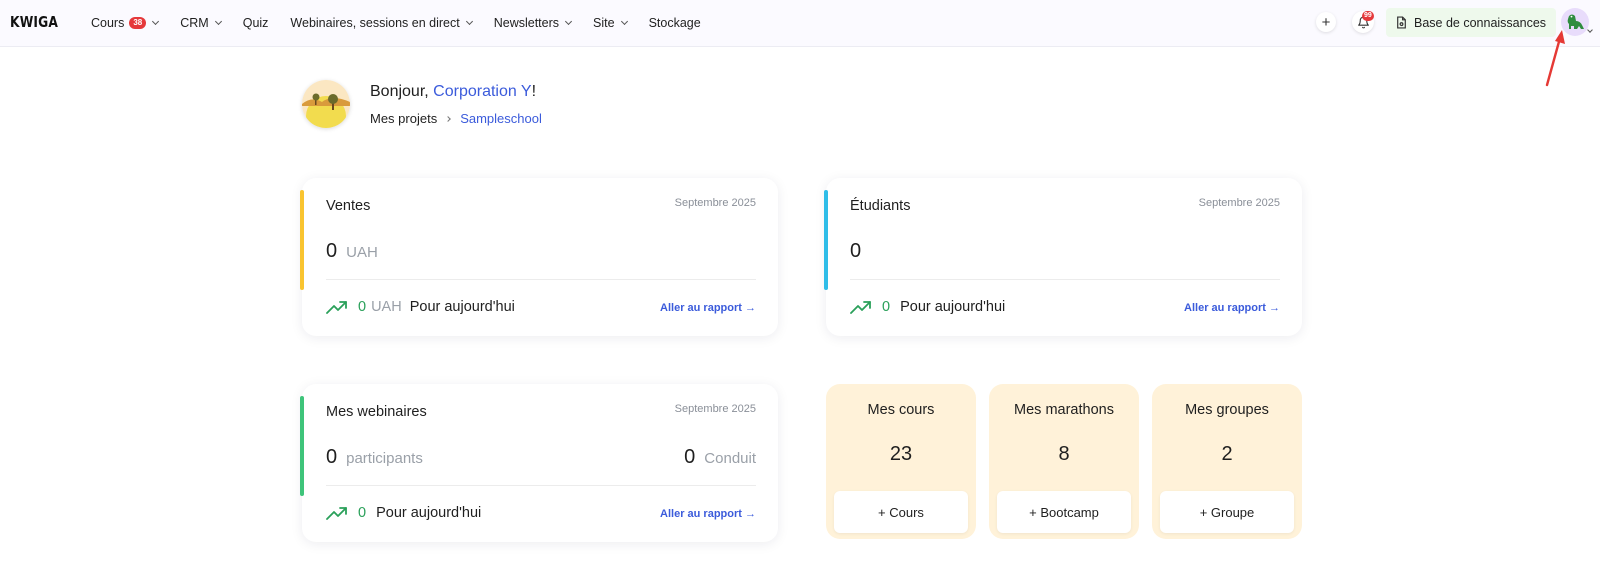  I want to click on marathons-tile: Mes marathons 8 + Bootcamp, so click(1064, 461).